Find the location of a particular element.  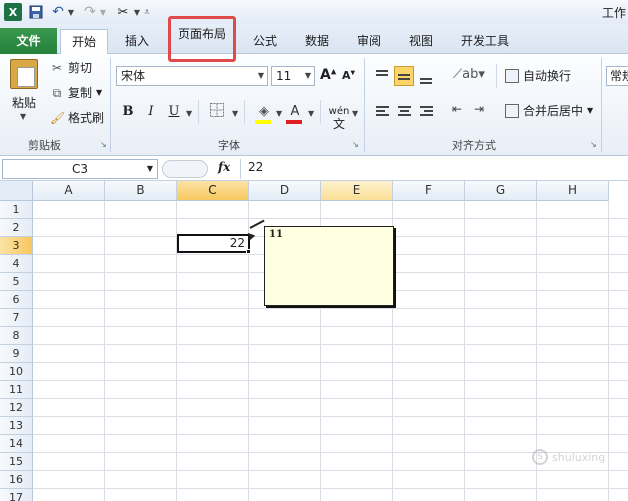

save-icon is located at coordinates (36, 12).